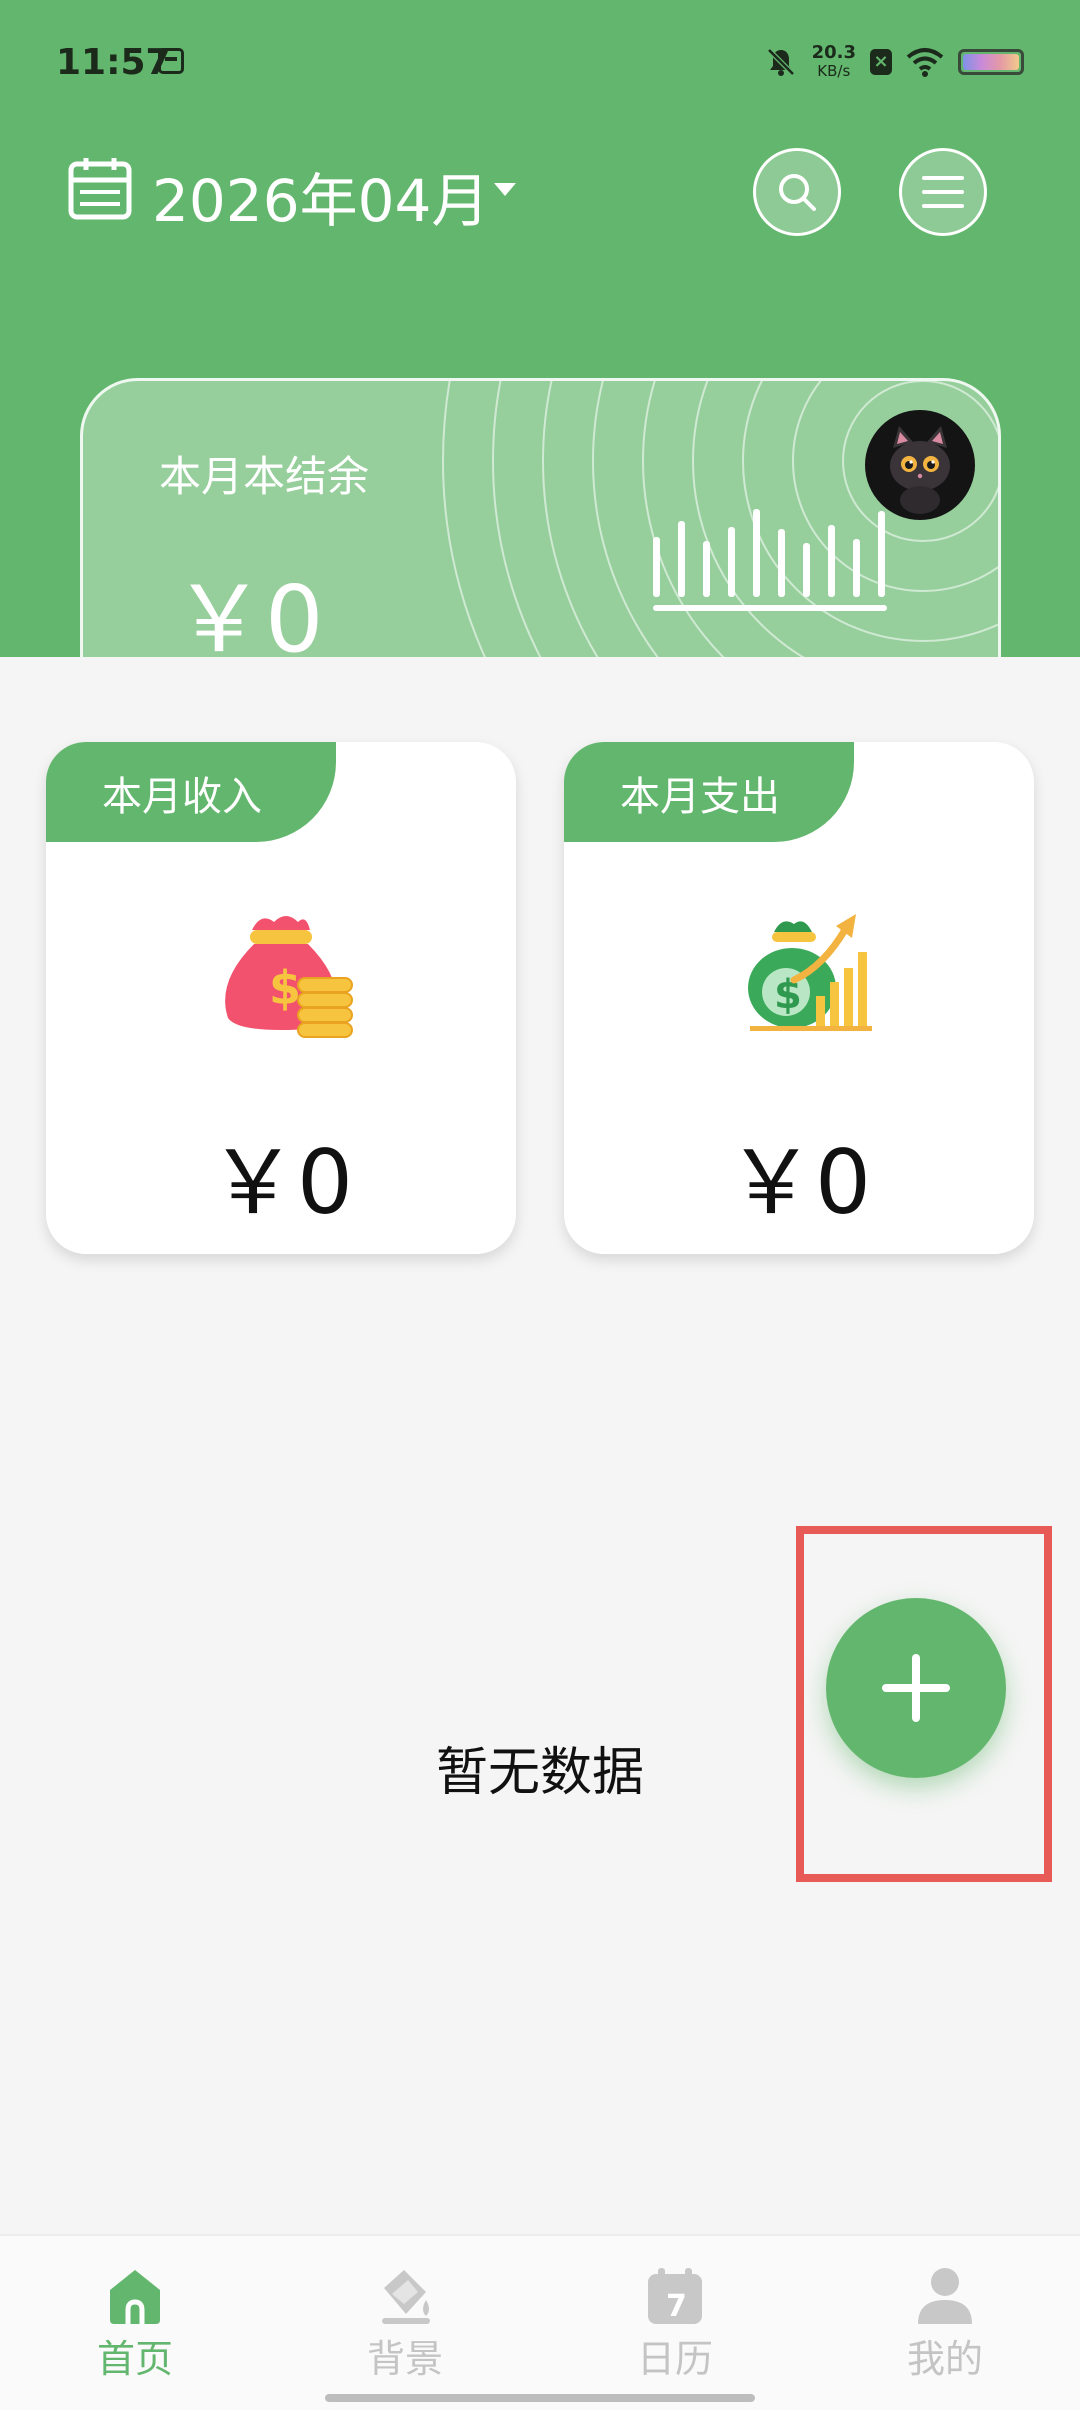 The height and width of the screenshot is (2410, 1080). I want to click on income-amount: ￥0, so click(281, 1182).